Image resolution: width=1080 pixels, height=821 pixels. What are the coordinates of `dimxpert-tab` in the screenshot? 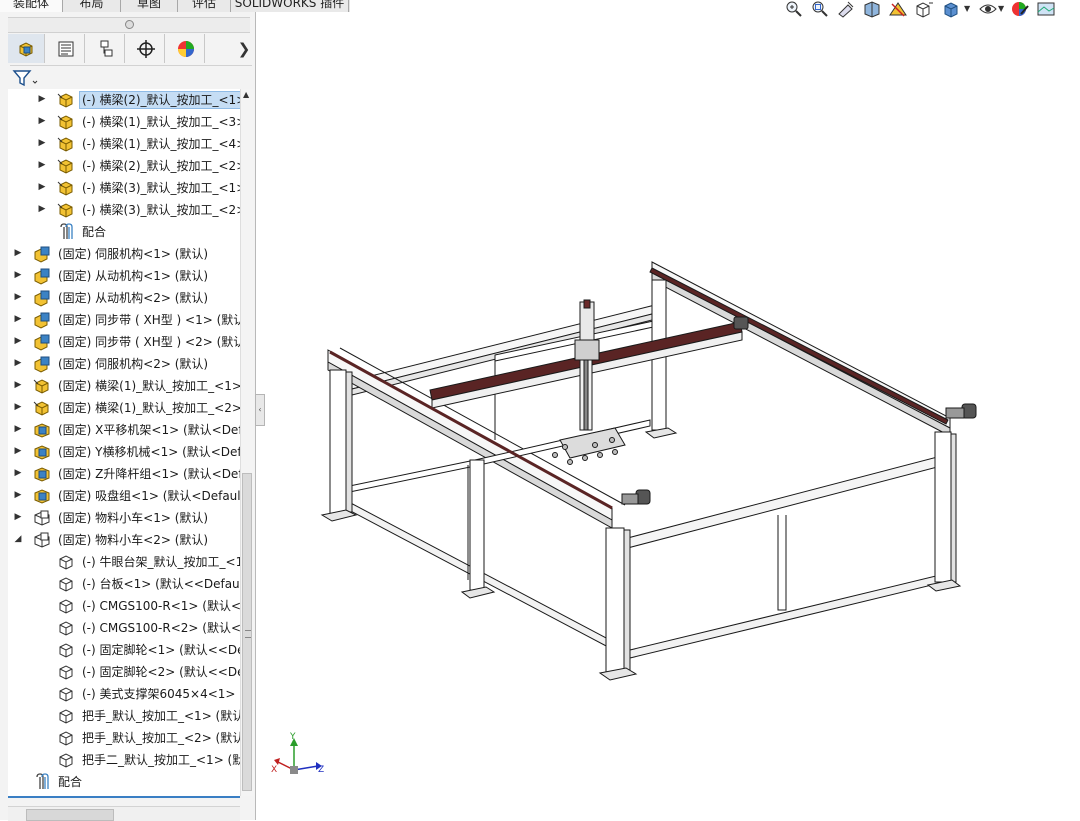 It's located at (146, 48).